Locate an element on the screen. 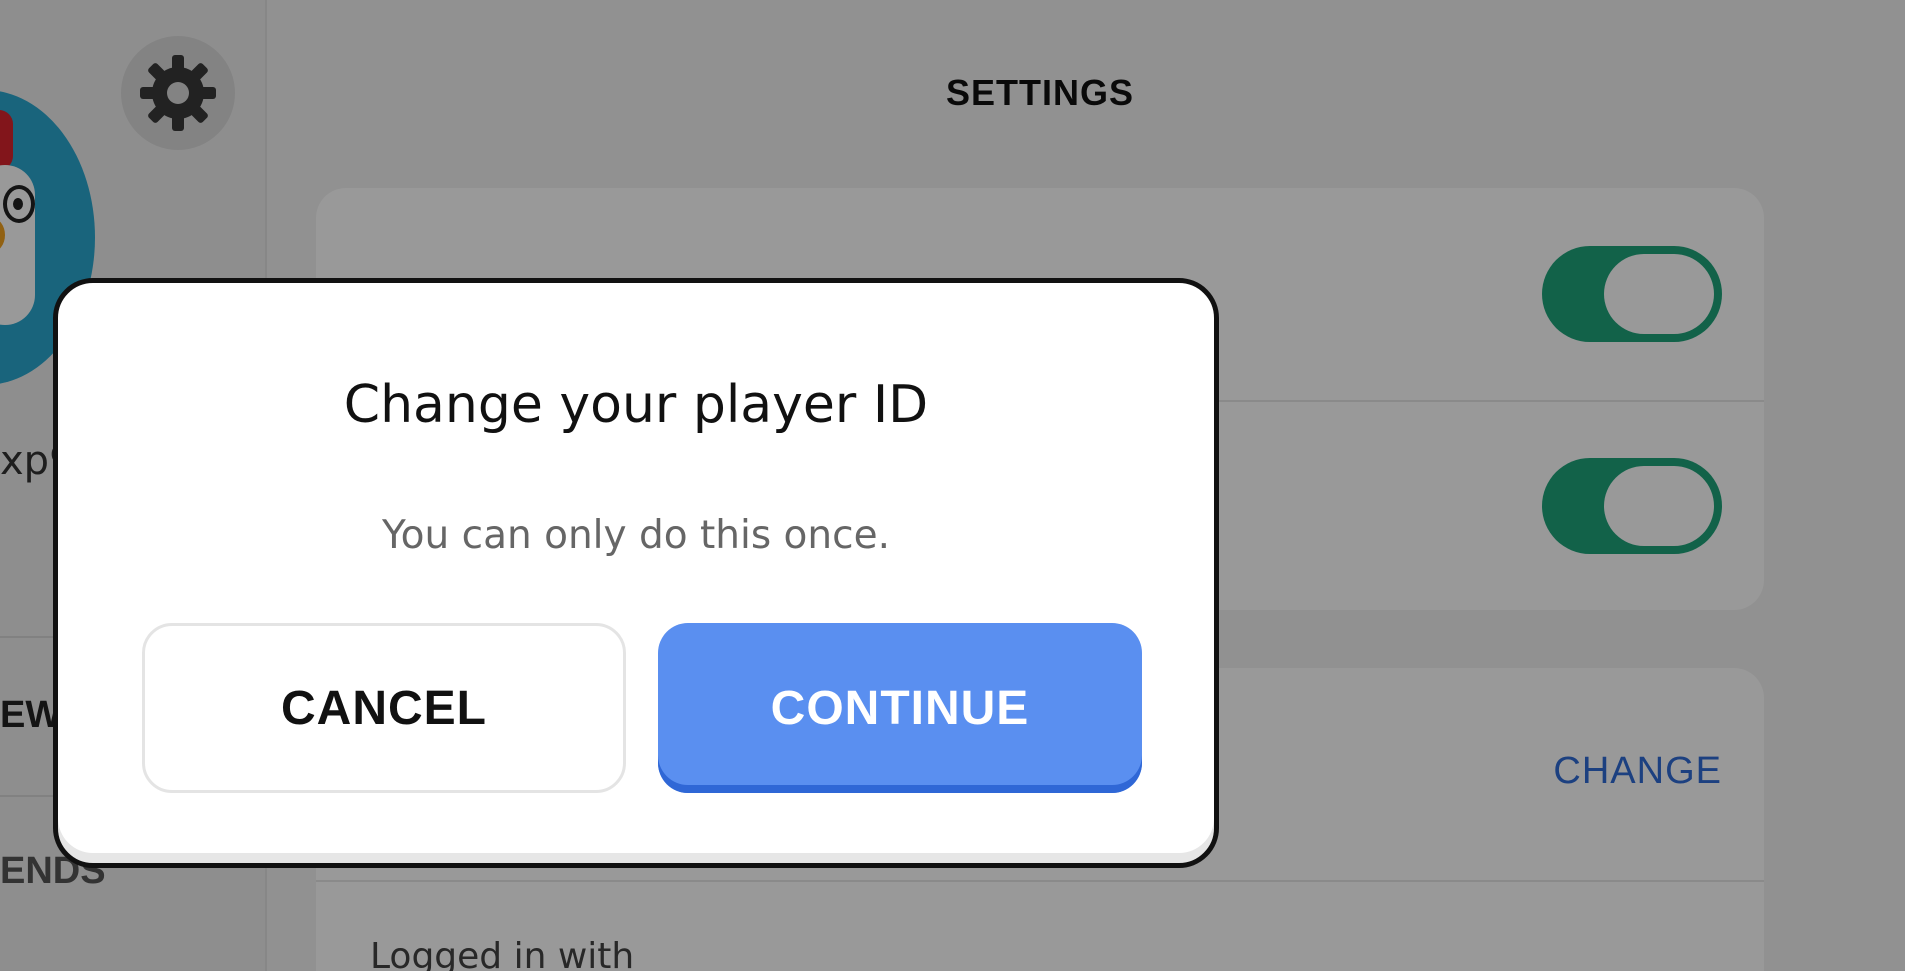 Image resolution: width=1905 pixels, height=971 pixels. dialog-message: You can only do this once. is located at coordinates (636, 535).